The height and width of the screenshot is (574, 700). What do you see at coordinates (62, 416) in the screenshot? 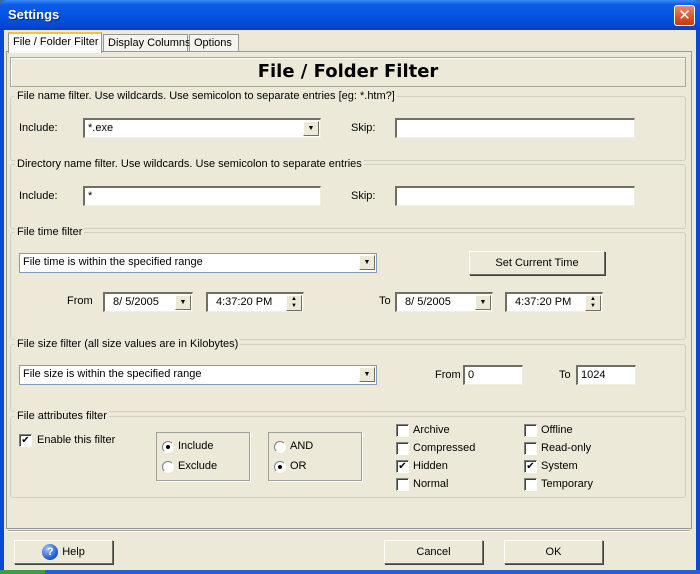
I see `file-attributes-filter-legend: File attributes filter` at bounding box center [62, 416].